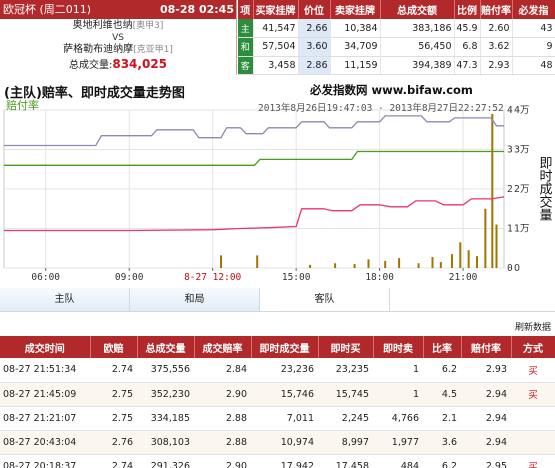 Image resolution: width=555 pixels, height=468 pixels. What do you see at coordinates (533, 347) in the screenshot?
I see `trades-header-cell: 方式` at bounding box center [533, 347].